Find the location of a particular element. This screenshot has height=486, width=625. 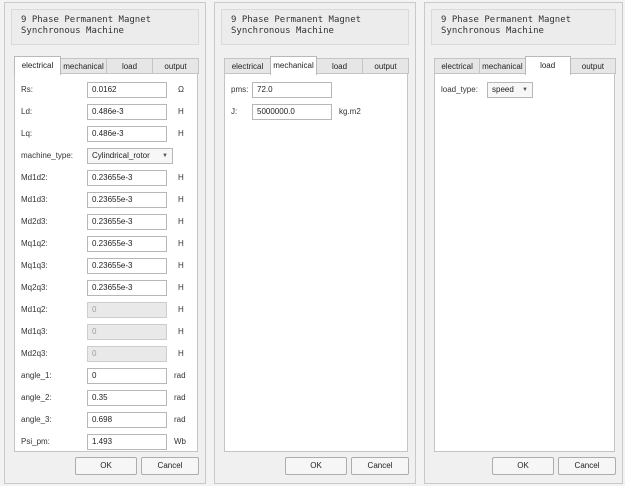

field-row-md1q2: Md1q2: 0 H is located at coordinates (106, 310).